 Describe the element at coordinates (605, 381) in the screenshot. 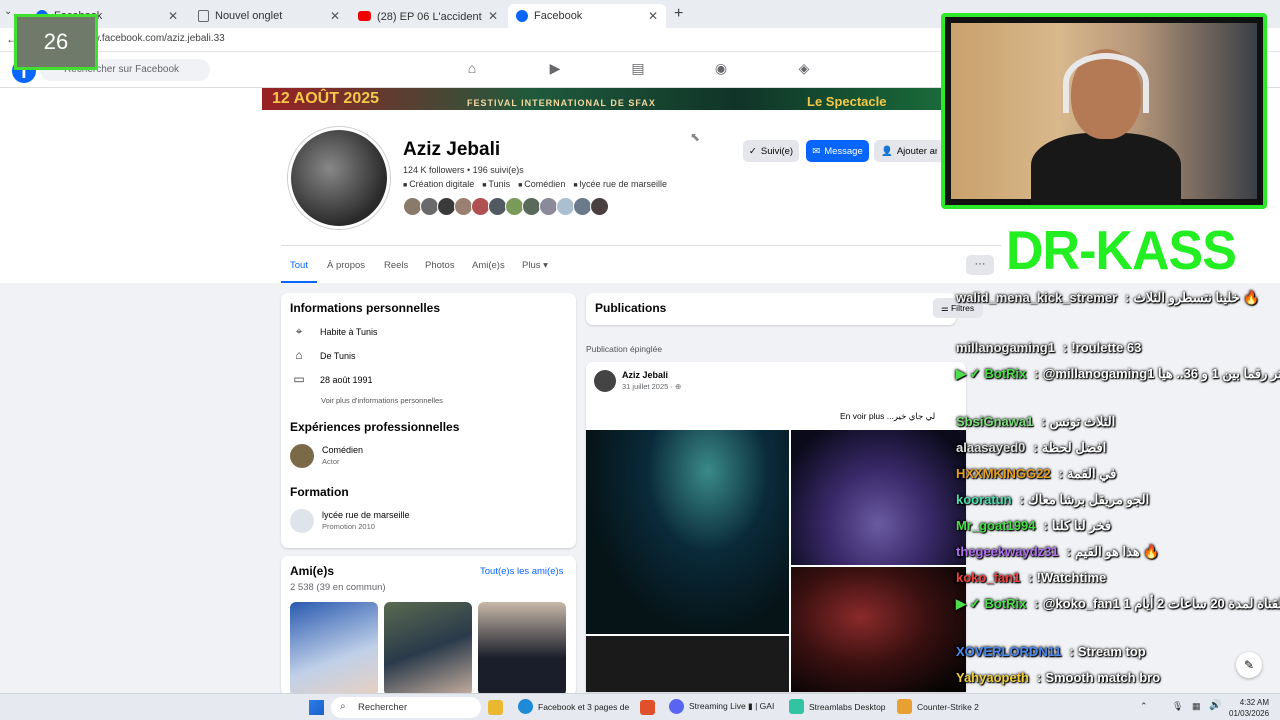

I see `post-author-avatar` at that location.